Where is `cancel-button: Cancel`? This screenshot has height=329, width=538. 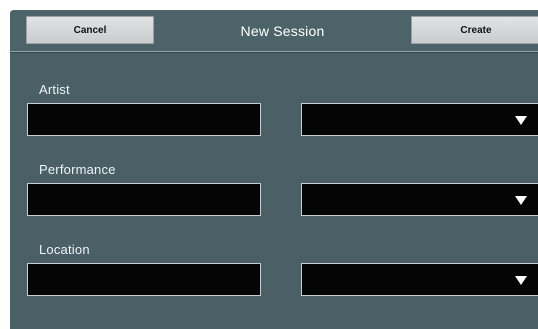 cancel-button: Cancel is located at coordinates (90, 30).